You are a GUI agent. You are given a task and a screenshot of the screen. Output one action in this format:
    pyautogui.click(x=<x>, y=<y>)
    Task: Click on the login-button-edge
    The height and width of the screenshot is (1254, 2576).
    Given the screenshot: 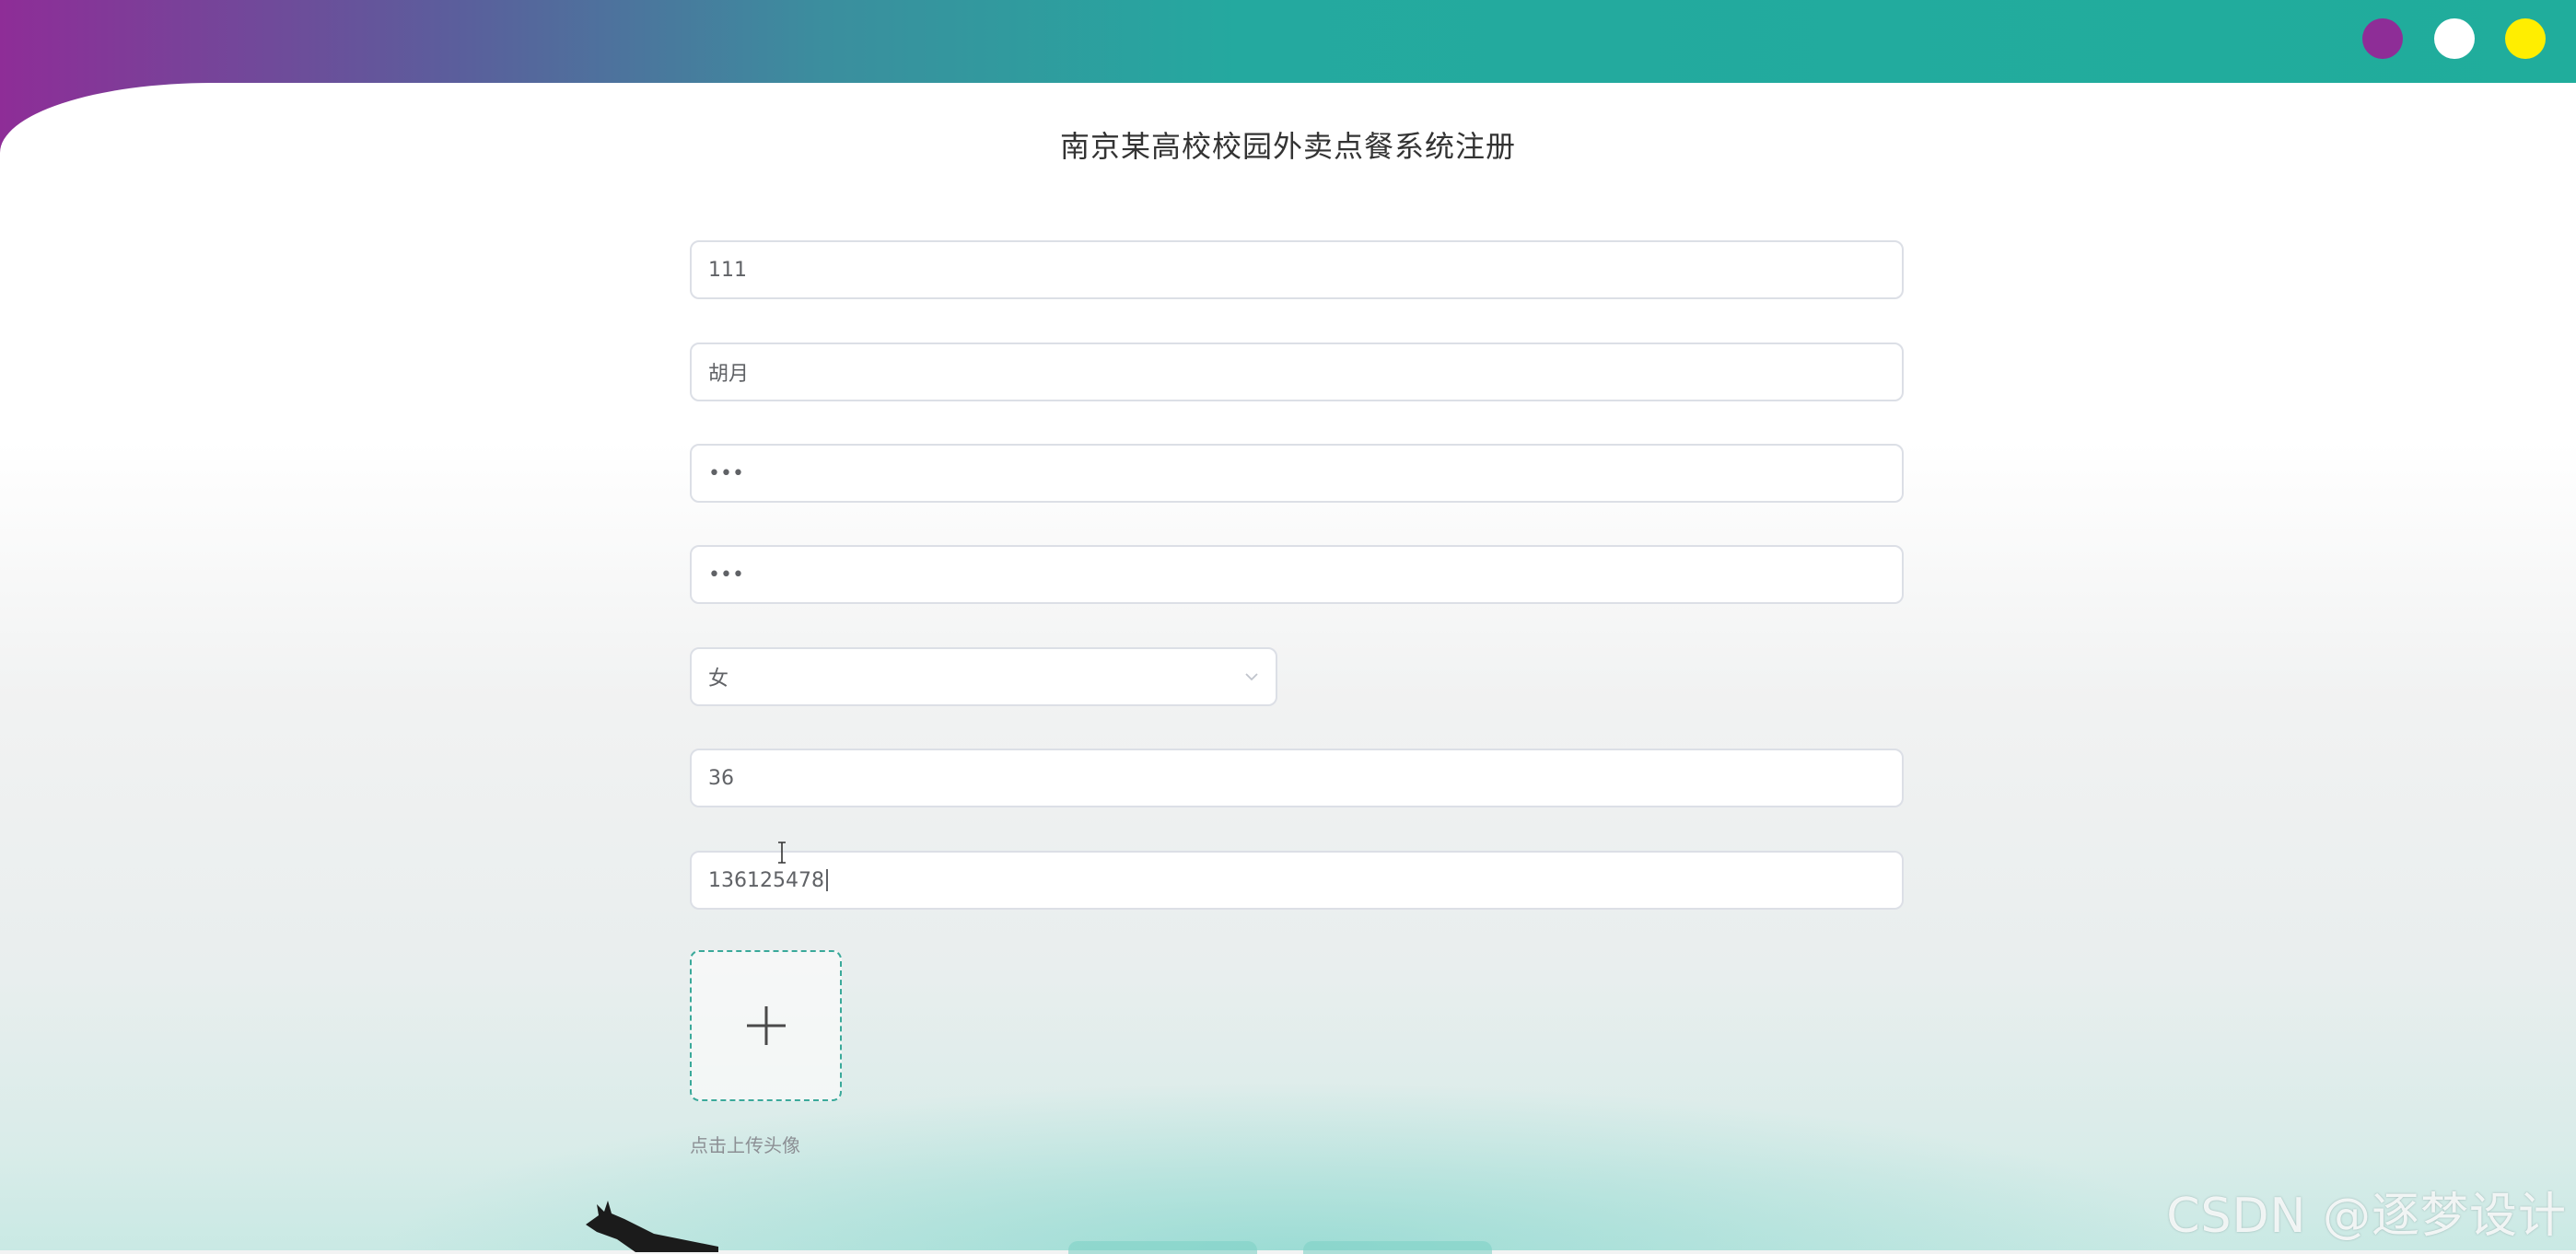 What is the action you would take?
    pyautogui.click(x=1397, y=1247)
    